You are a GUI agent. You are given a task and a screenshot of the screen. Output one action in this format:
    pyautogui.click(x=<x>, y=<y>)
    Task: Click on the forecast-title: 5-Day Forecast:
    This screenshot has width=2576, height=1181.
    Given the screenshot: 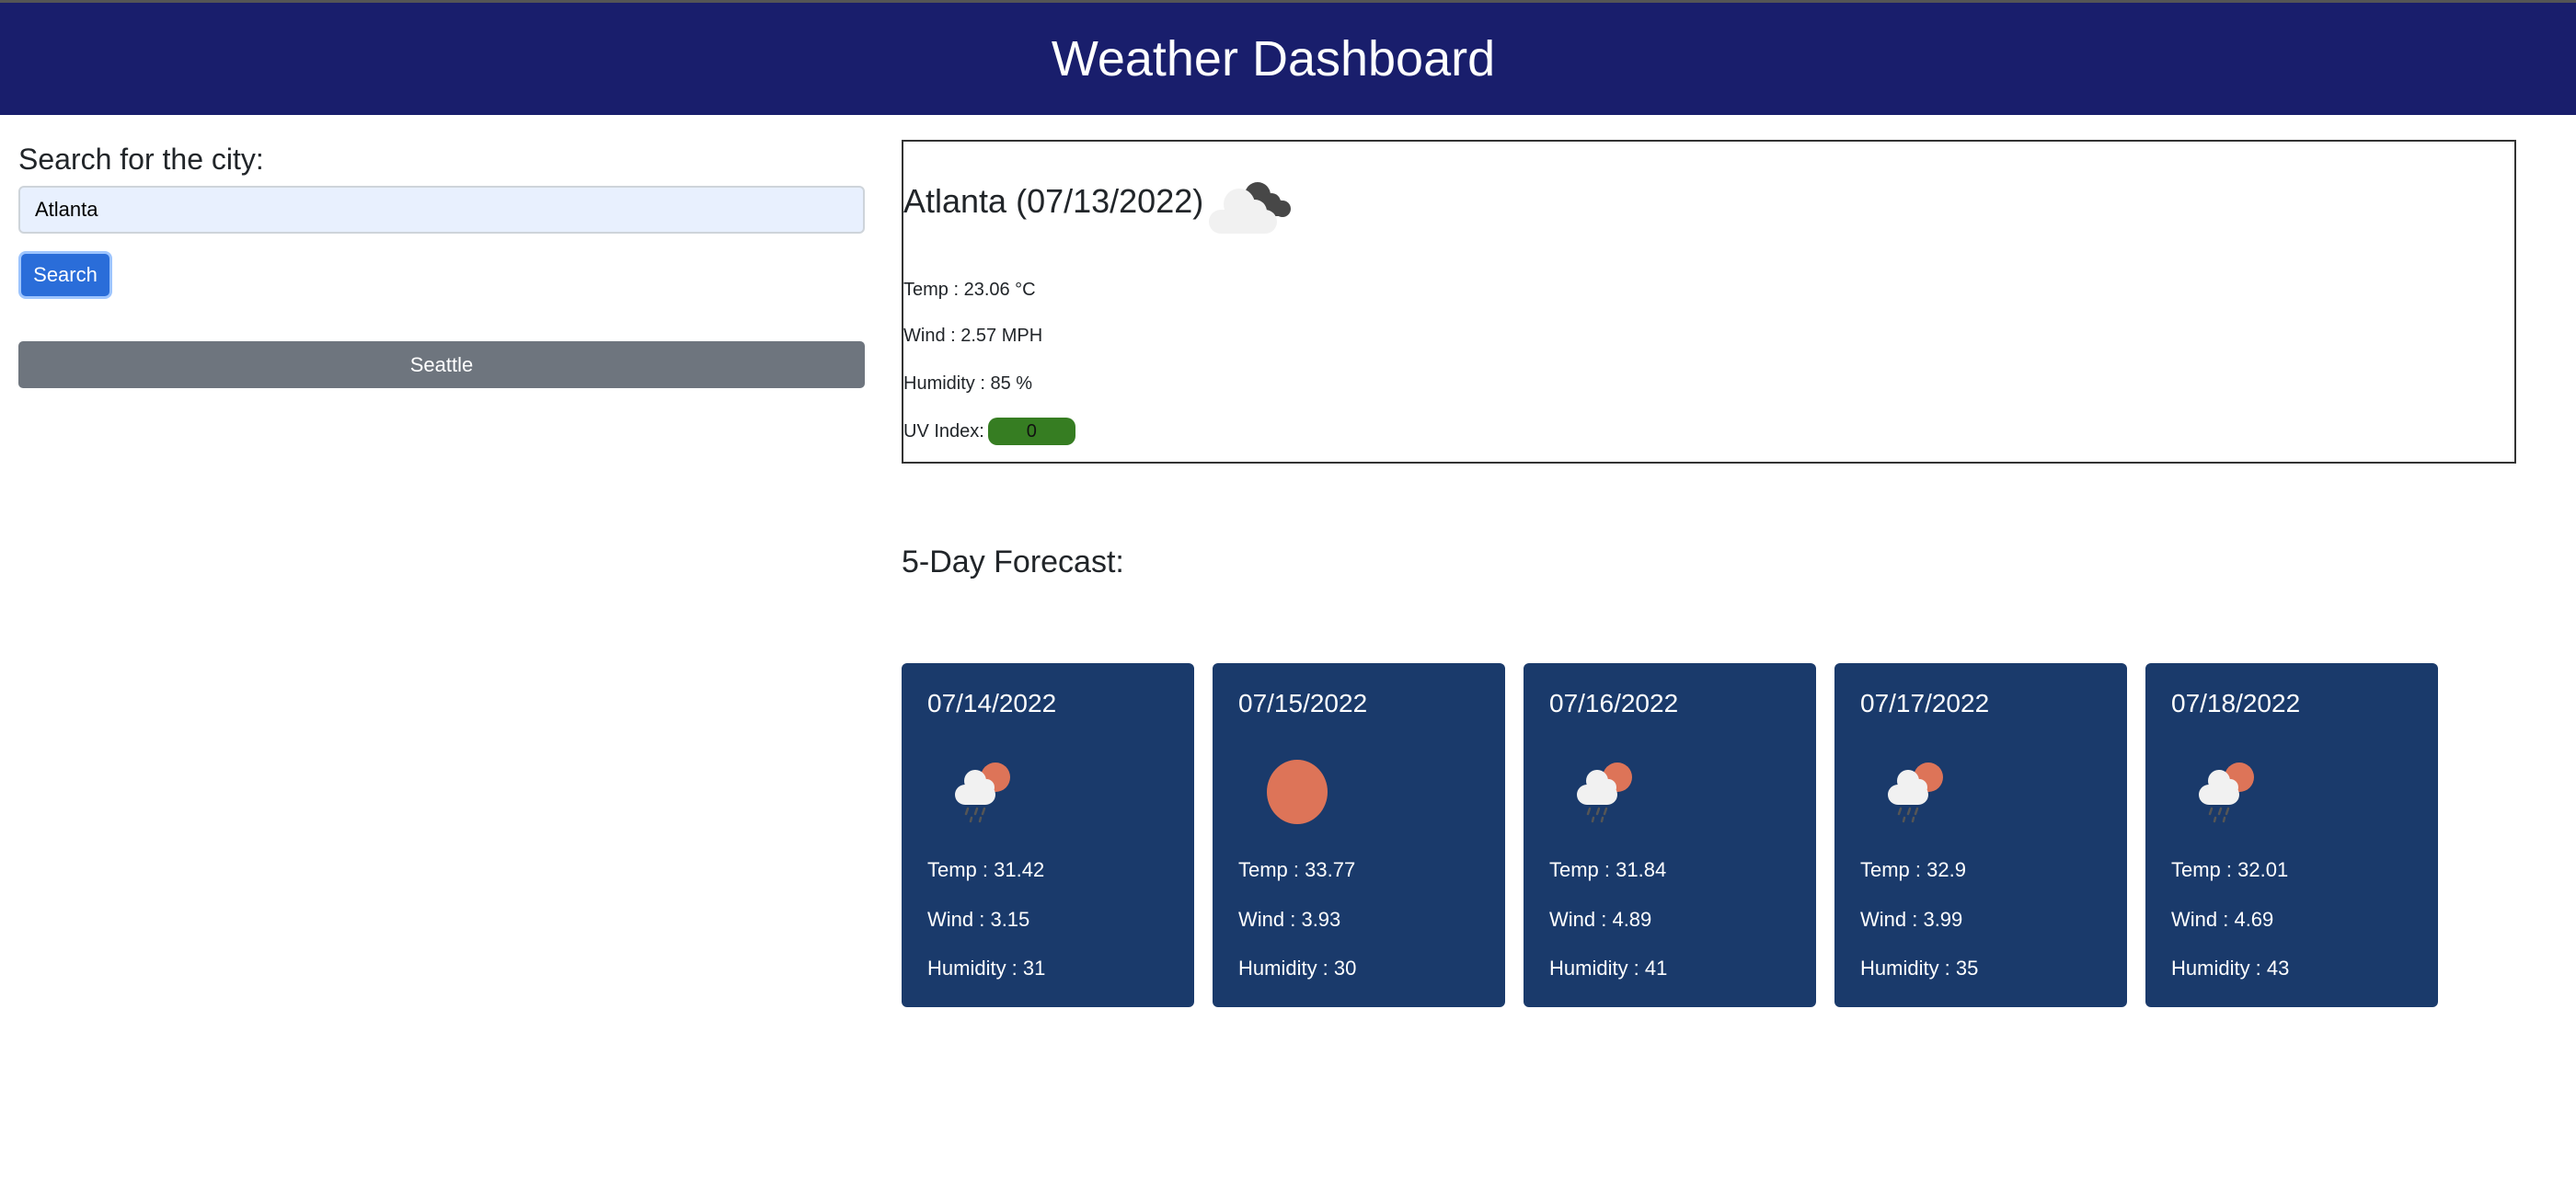 What is the action you would take?
    pyautogui.click(x=1013, y=562)
    